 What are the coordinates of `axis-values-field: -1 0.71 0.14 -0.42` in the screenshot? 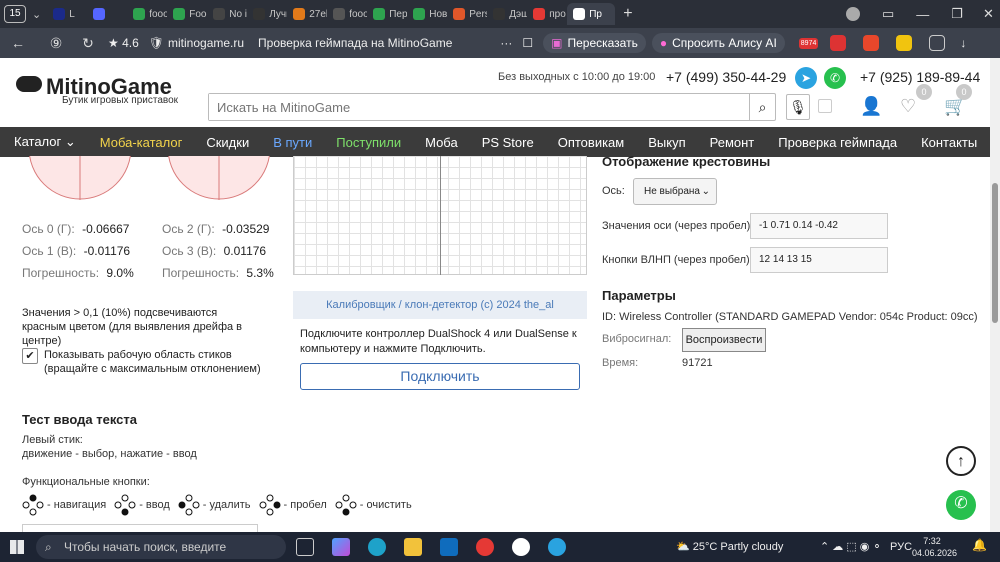 It's located at (819, 226).